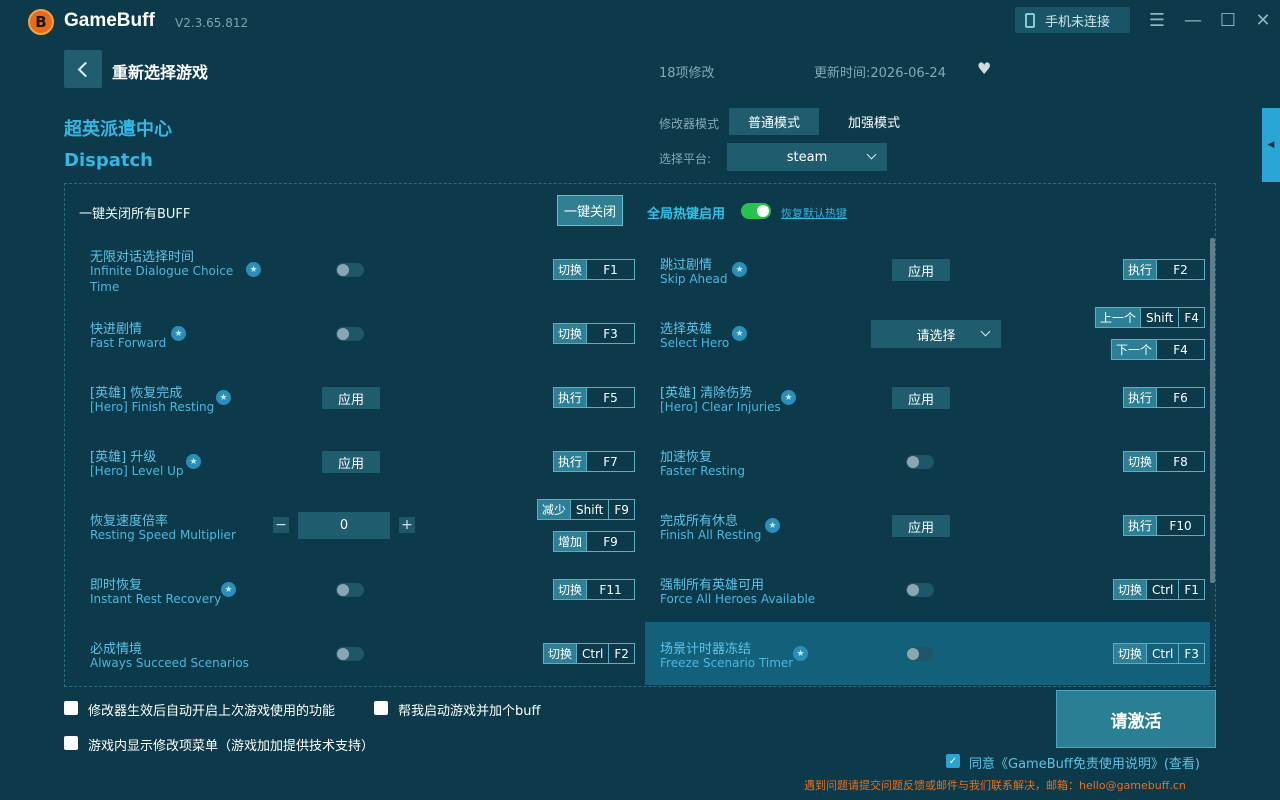  I want to click on cheat-name-cn: [英雄] 恢复完成, so click(136, 393).